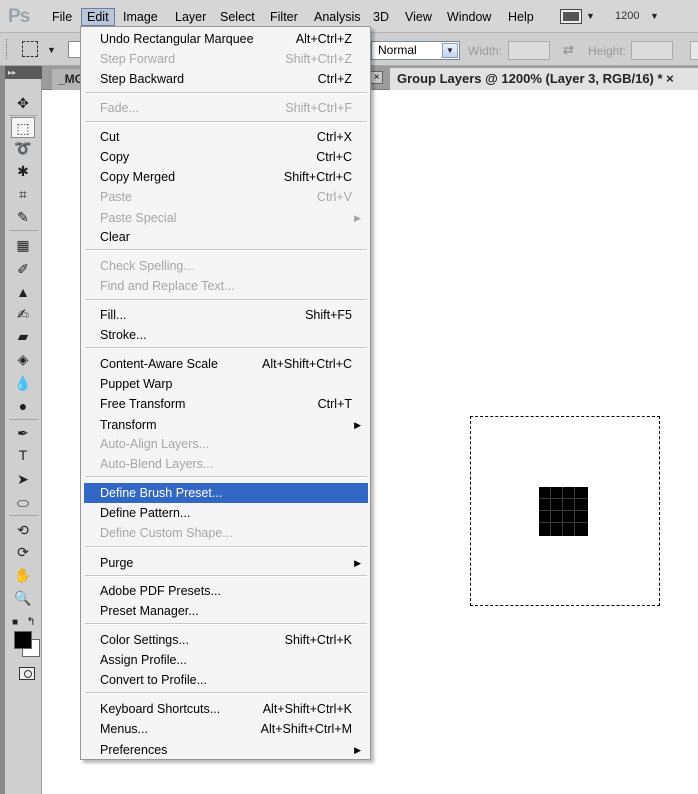 The image size is (698, 794). I want to click on zoom-level-field: 1200, so click(627, 16).